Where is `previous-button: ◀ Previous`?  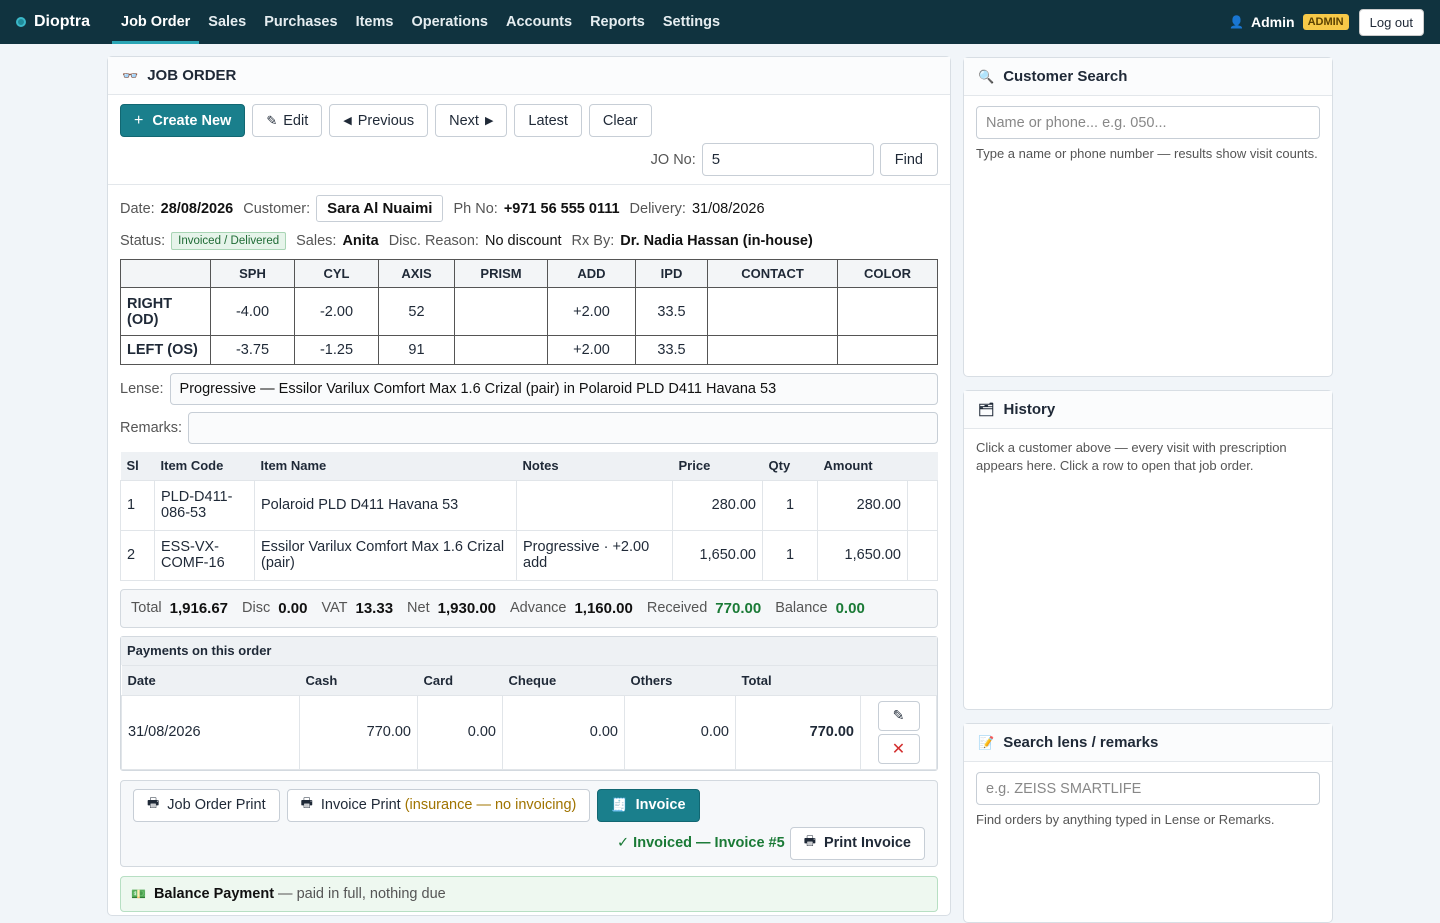
previous-button: ◀ Previous is located at coordinates (379, 120).